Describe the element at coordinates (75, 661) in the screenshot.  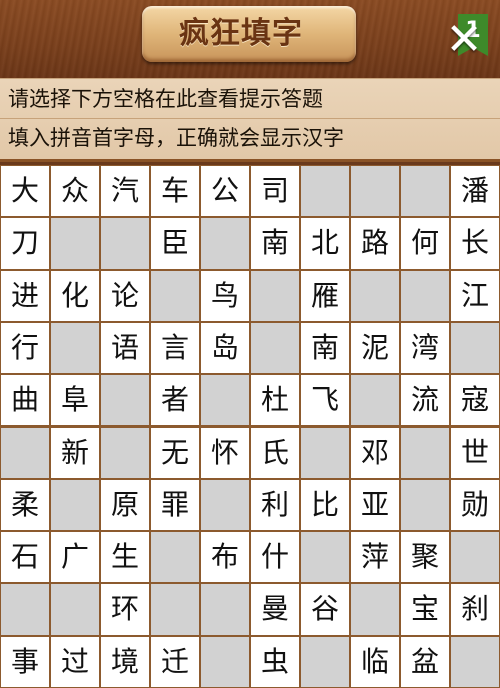
I see `grid-cell-filled: 过` at that location.